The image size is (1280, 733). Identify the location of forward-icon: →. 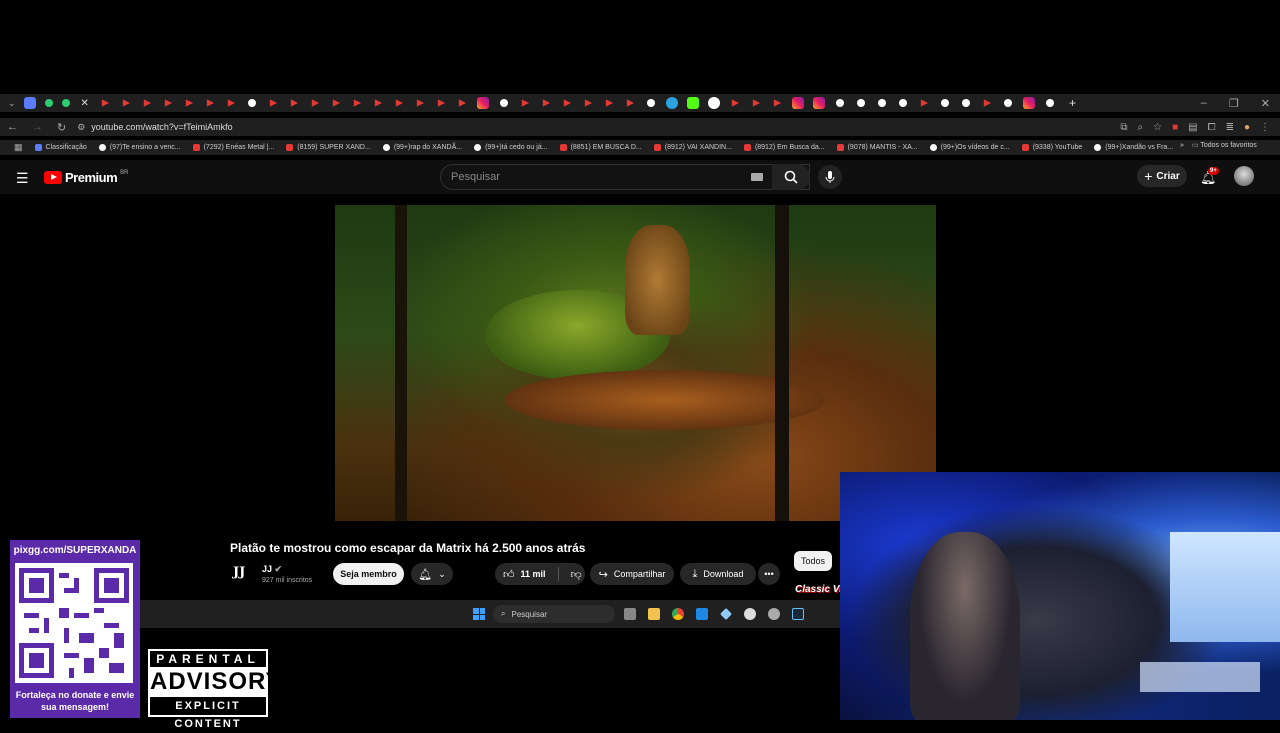
(37, 127).